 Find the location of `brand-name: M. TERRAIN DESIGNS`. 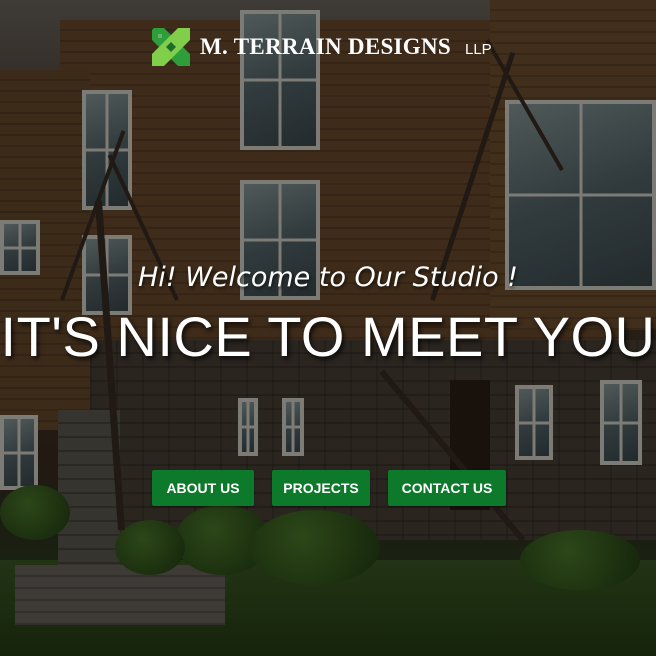

brand-name: M. TERRAIN DESIGNS is located at coordinates (325, 46).